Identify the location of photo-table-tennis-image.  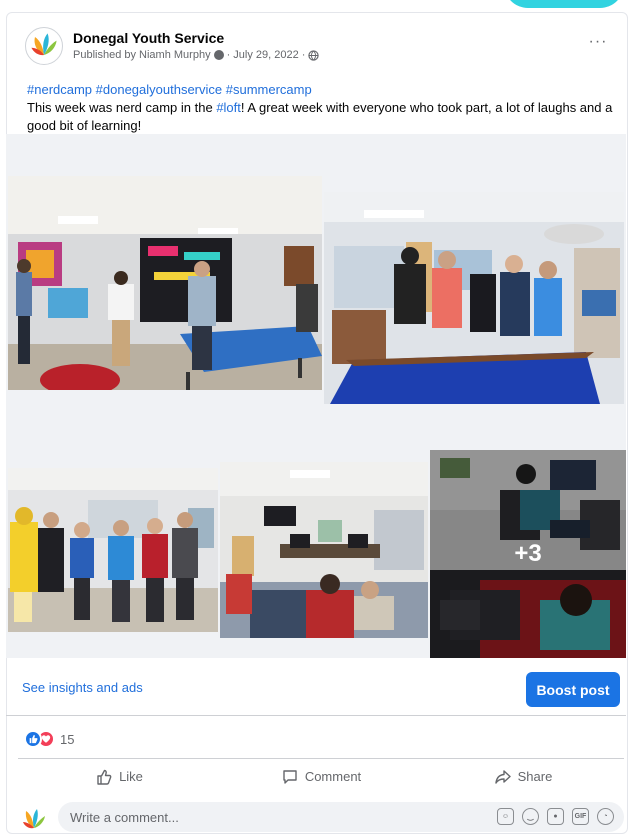
(165, 283).